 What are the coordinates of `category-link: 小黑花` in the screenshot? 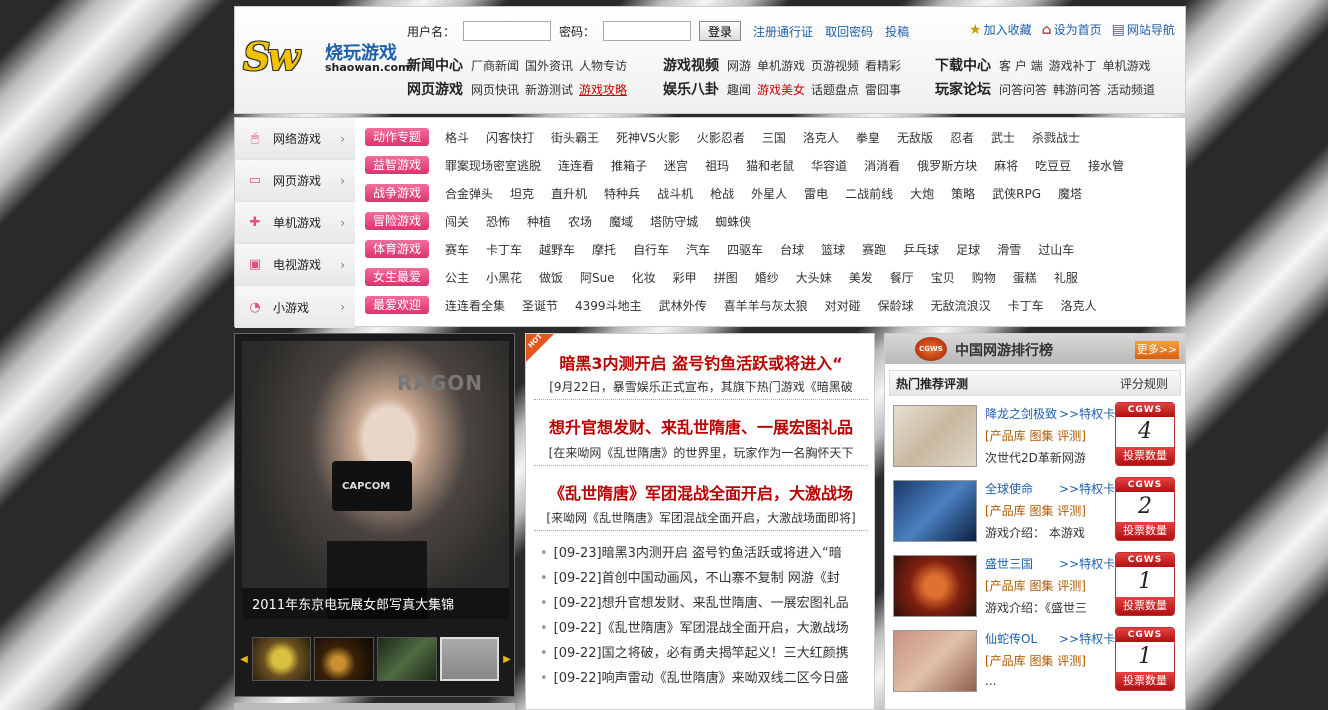 It's located at (504, 277).